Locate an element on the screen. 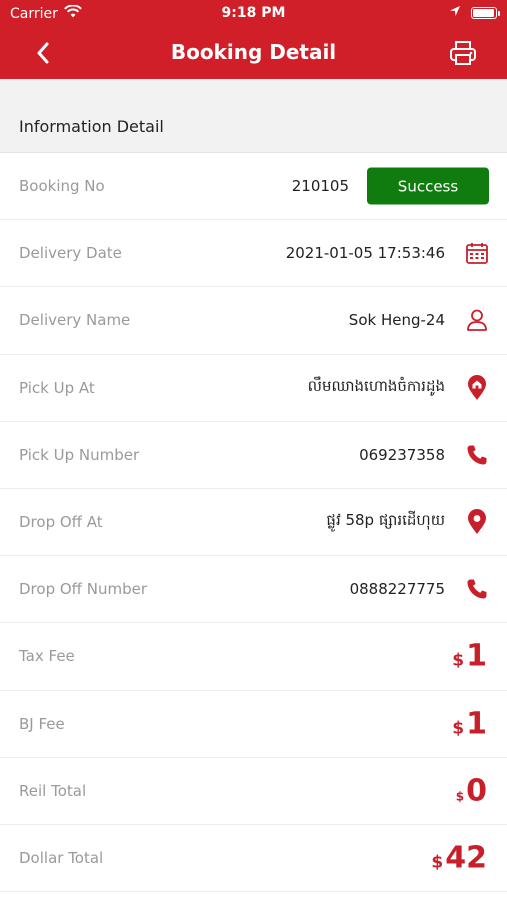 This screenshot has width=507, height=900. reil-total-row: Reil Total $ 0 is located at coordinates (253, 791).